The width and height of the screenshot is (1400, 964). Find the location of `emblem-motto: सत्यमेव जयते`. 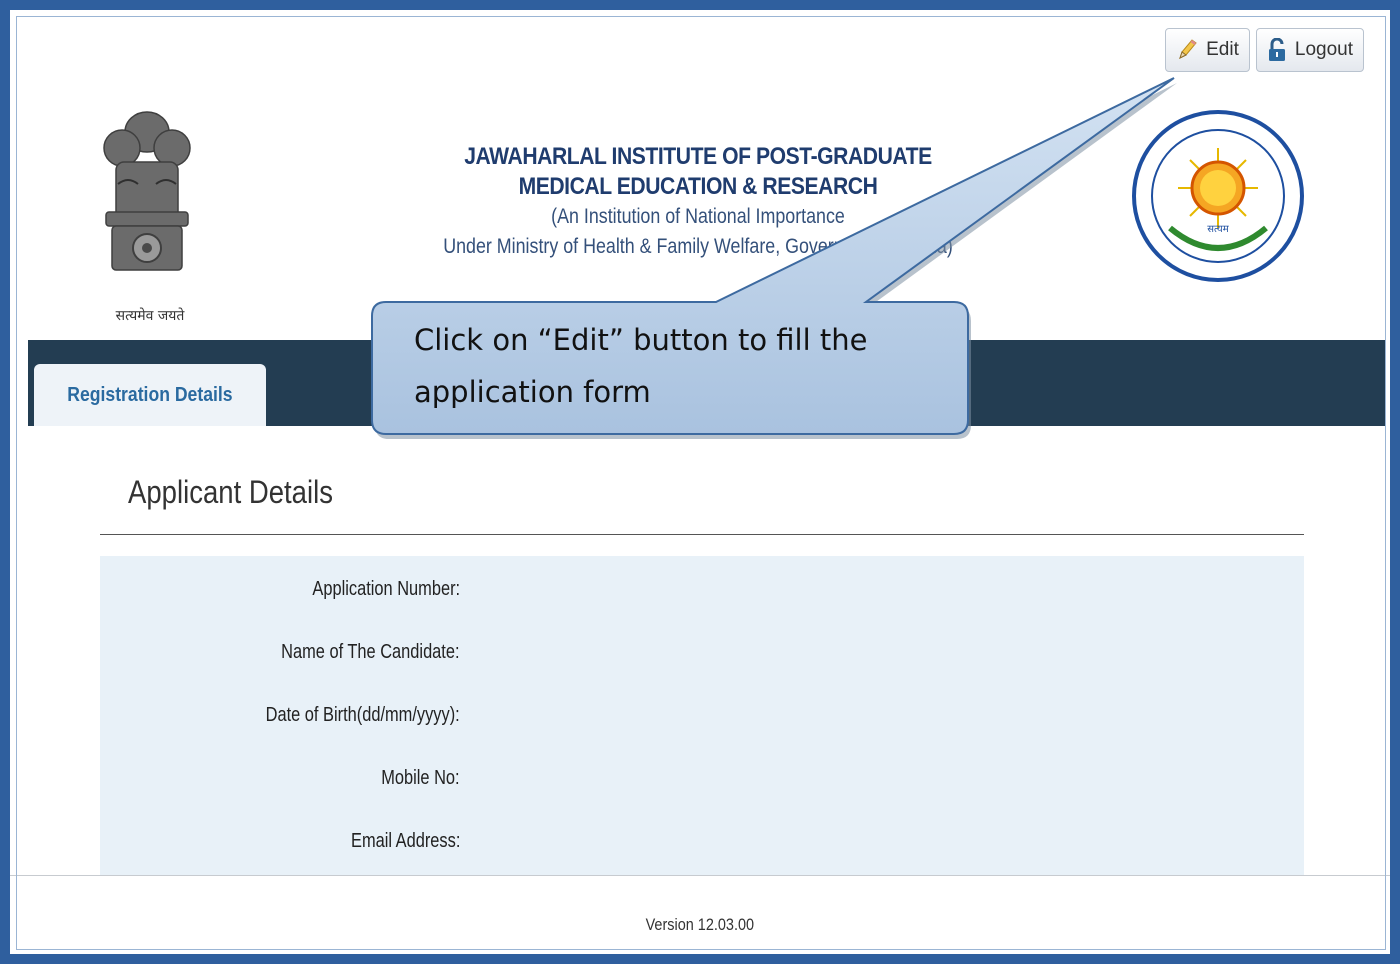

emblem-motto: सत्यमेव जयते is located at coordinates (150, 316).